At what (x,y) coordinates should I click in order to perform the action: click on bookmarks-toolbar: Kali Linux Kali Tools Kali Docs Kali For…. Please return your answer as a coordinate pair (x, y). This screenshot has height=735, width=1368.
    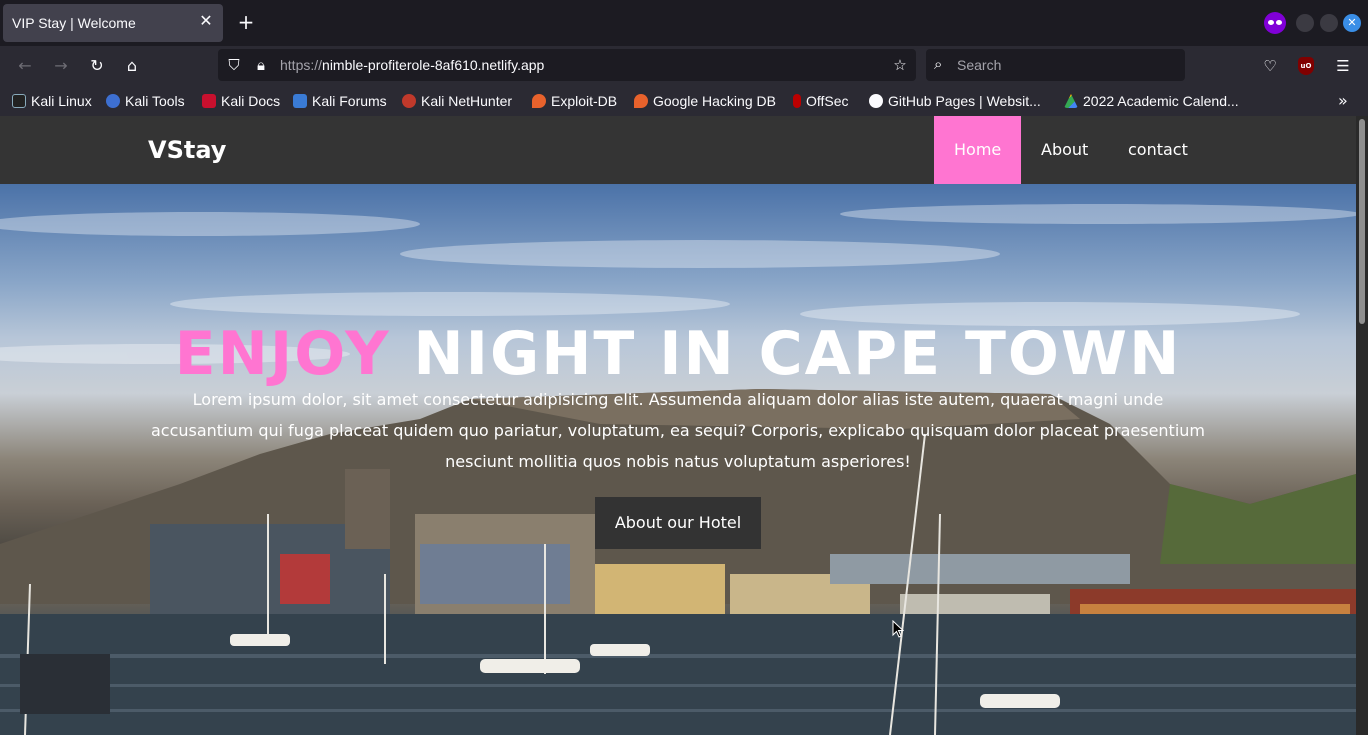
    Looking at the image, I should click on (684, 101).